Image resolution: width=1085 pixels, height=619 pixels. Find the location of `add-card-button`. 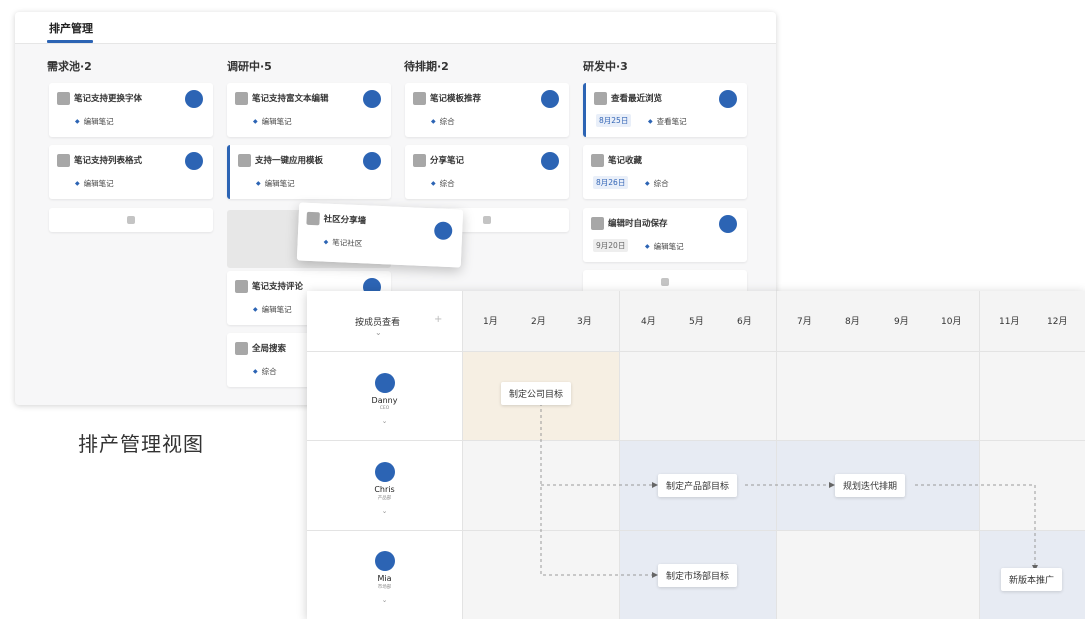

add-card-button is located at coordinates (131, 220).